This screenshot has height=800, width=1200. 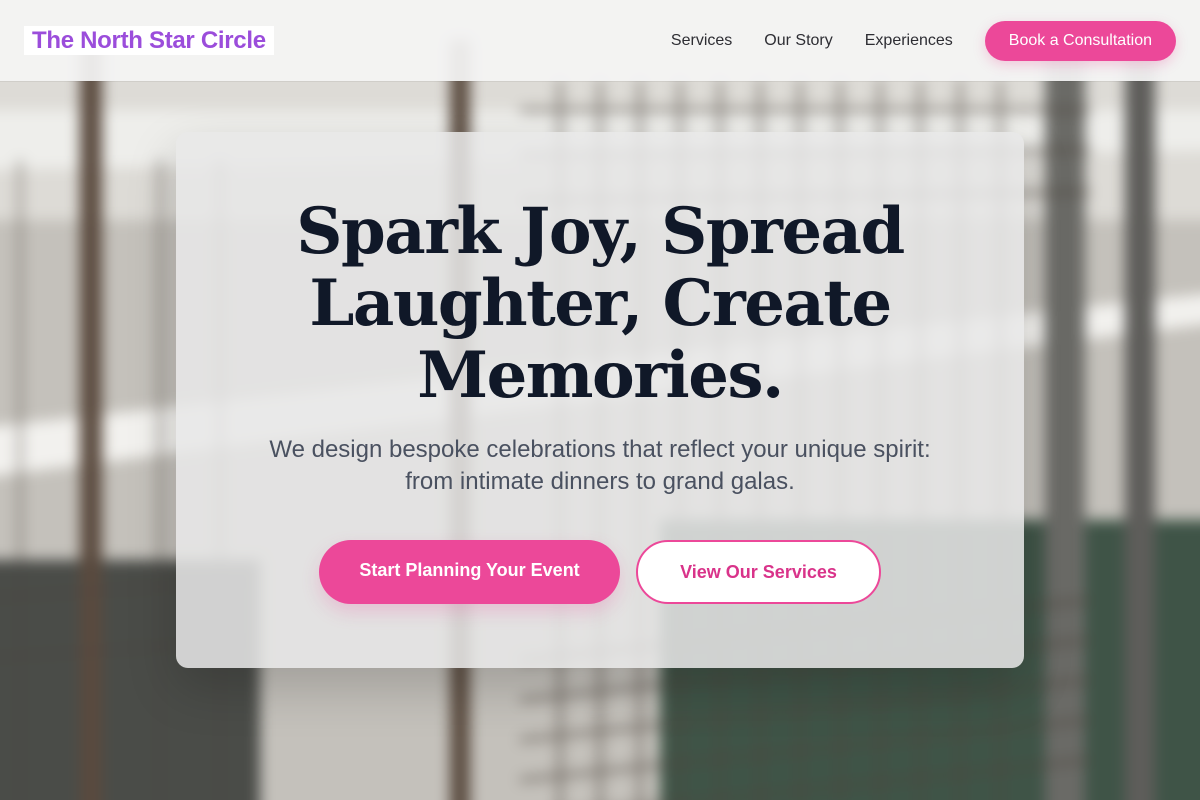 What do you see at coordinates (149, 40) in the screenshot?
I see `brand-logo: The North Star Circle` at bounding box center [149, 40].